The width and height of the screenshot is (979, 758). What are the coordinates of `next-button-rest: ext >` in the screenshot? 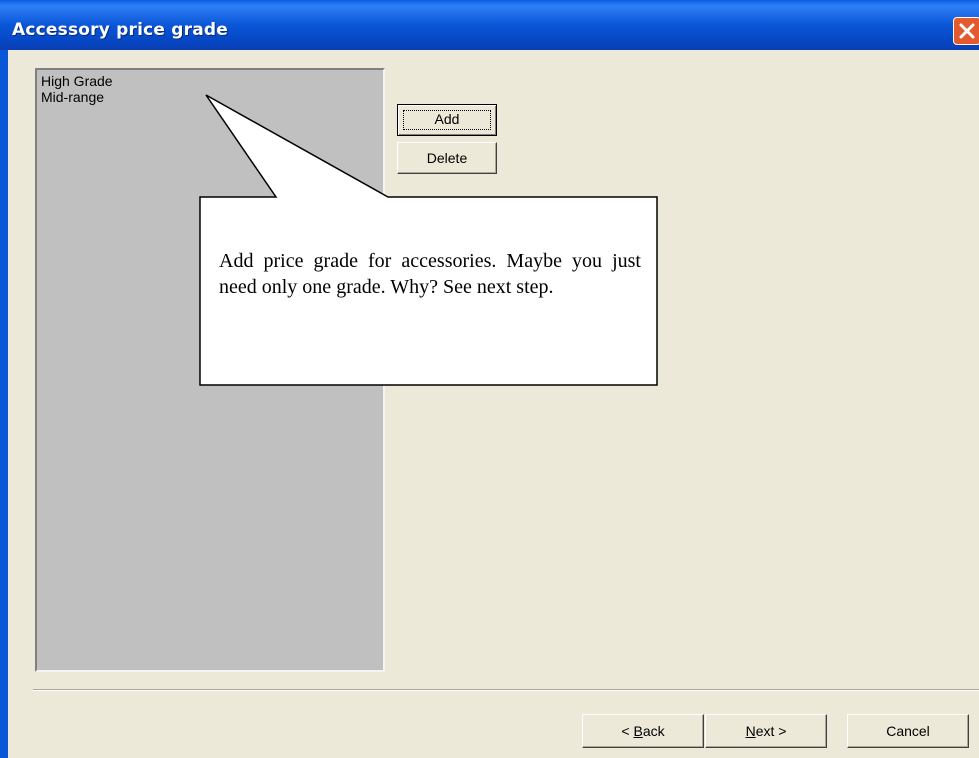 It's located at (771, 731).